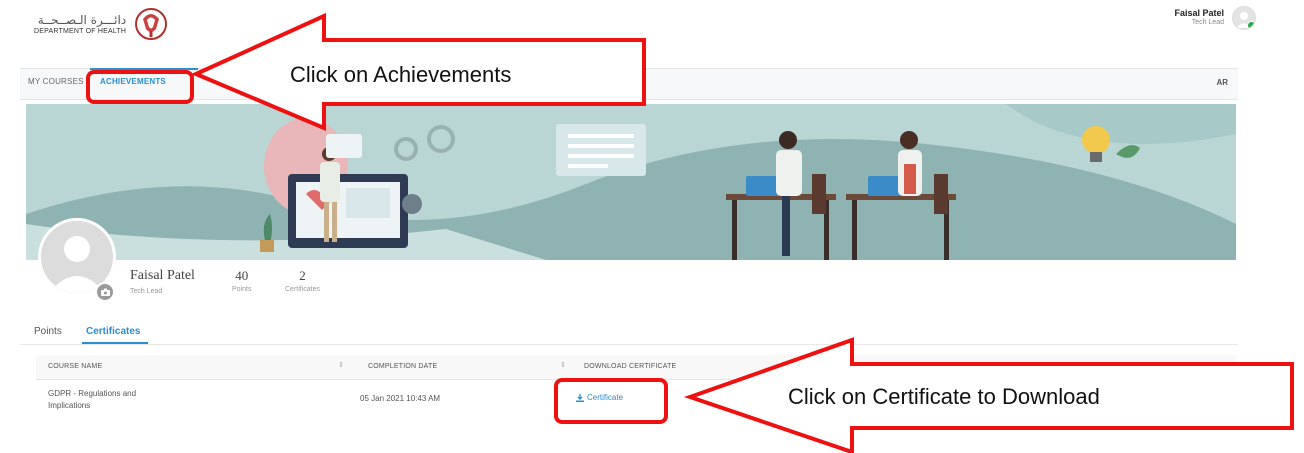 The image size is (1304, 453). What do you see at coordinates (401, 74) in the screenshot?
I see `achievements-callout-text: Click on Achievements` at bounding box center [401, 74].